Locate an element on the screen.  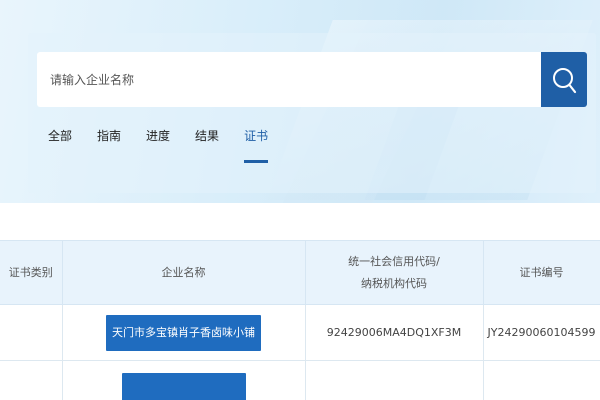
search-icon is located at coordinates (565, 80).